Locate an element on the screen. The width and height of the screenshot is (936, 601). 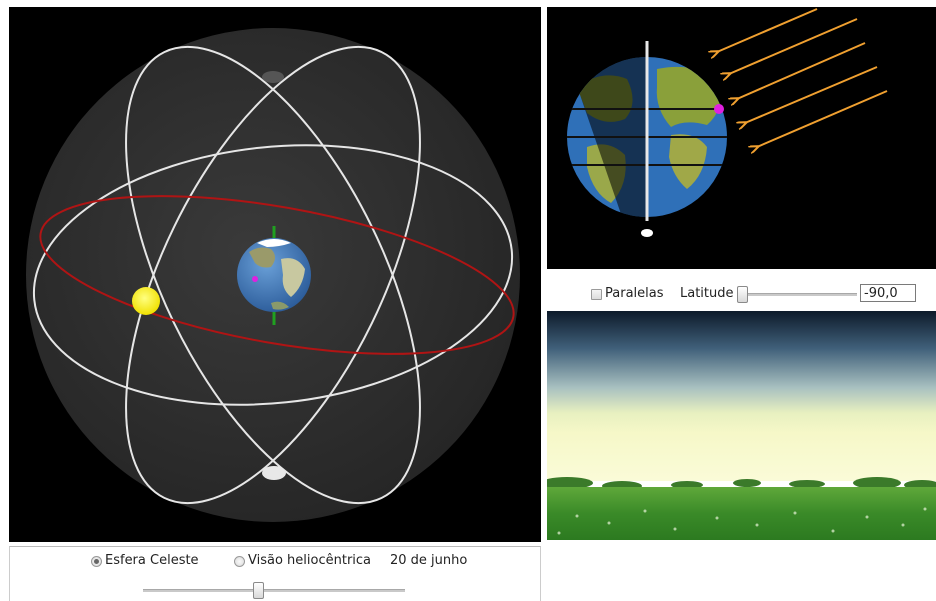
grass-field is located at coordinates (741, 513).